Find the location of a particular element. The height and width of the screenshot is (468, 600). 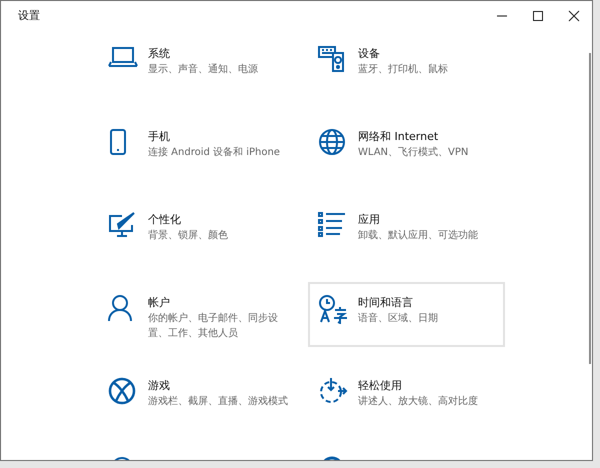

tile-description: 游戏栏、截屏、直播、游戏模式 is located at coordinates (218, 402).